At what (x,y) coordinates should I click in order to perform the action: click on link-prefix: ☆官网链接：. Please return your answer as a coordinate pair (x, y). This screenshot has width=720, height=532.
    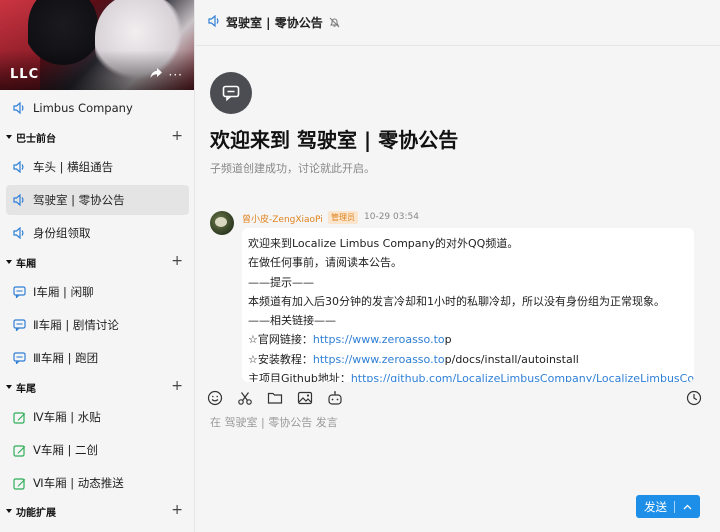
    Looking at the image, I should click on (280, 340).